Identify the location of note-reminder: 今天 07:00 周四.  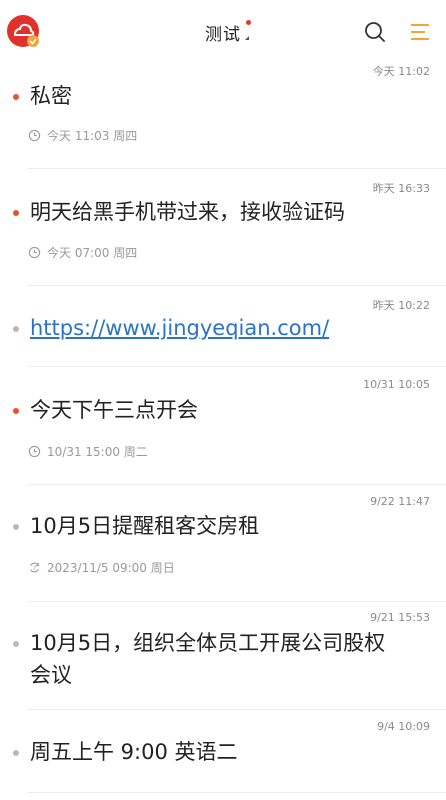
(82, 252).